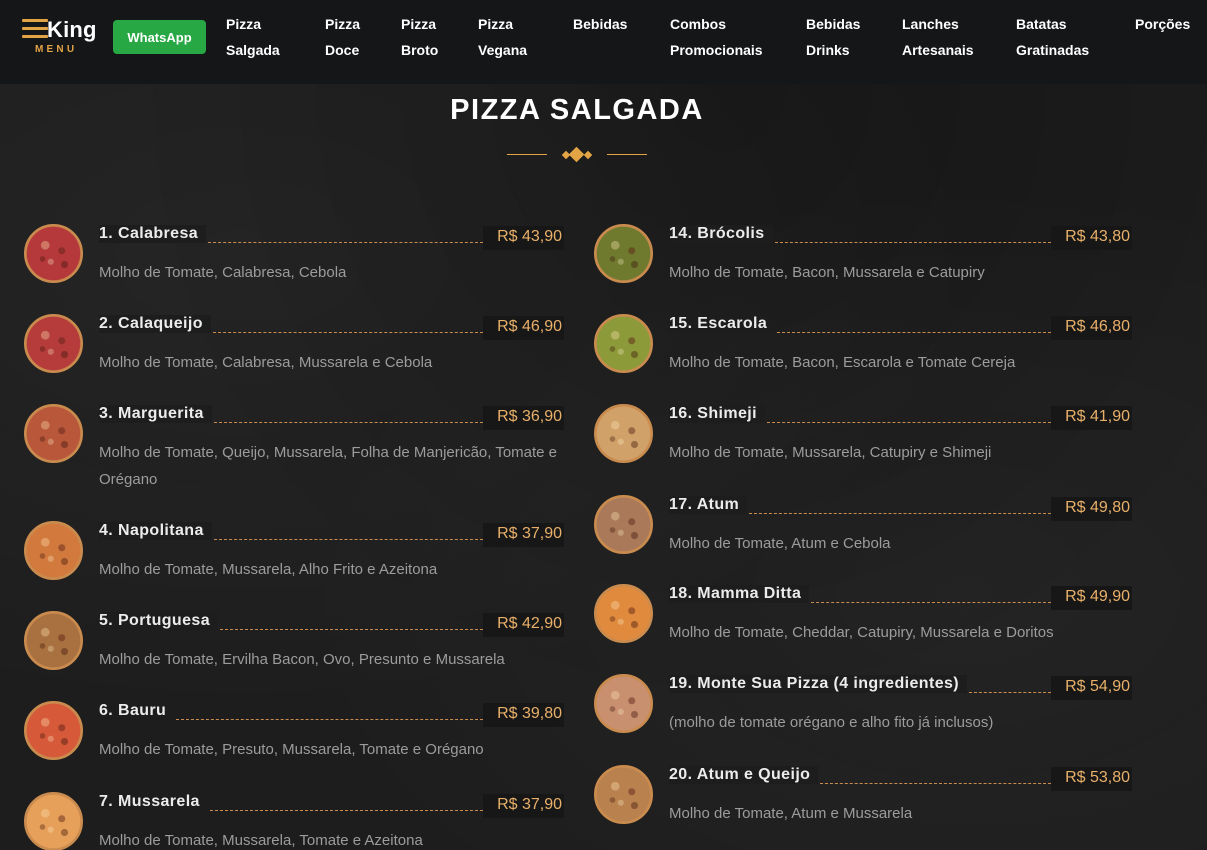 This screenshot has height=850, width=1207. Describe the element at coordinates (623, 524) in the screenshot. I see `pizza-atum-icon` at that location.